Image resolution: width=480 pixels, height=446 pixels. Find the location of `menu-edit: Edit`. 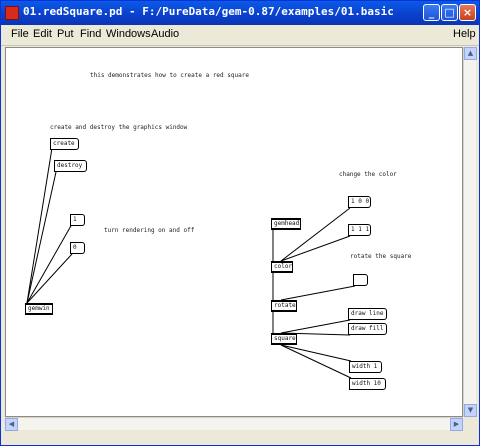

menu-edit: Edit is located at coordinates (42, 34).